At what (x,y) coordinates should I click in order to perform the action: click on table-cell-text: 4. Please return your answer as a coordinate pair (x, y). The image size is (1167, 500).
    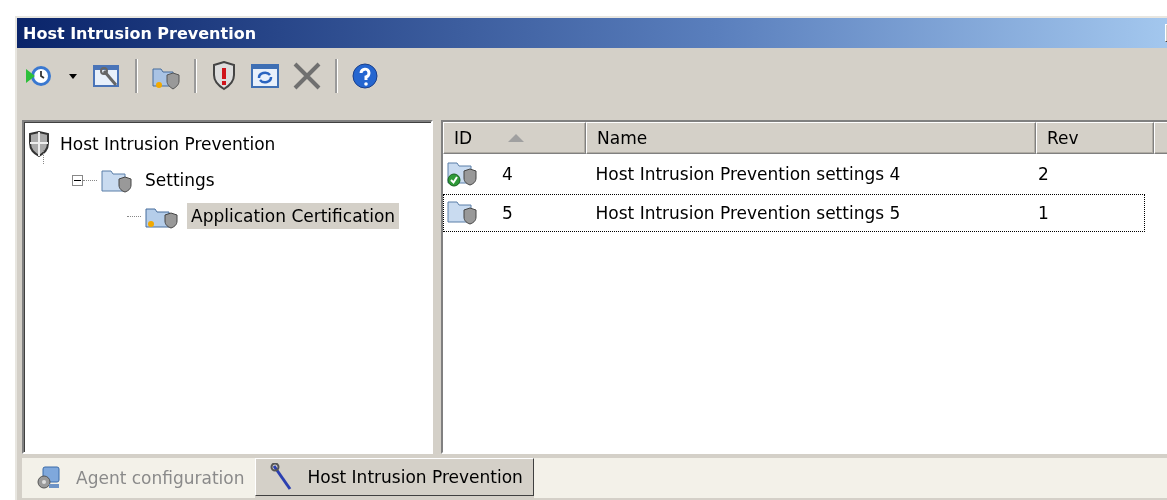
    Looking at the image, I should click on (507, 174).